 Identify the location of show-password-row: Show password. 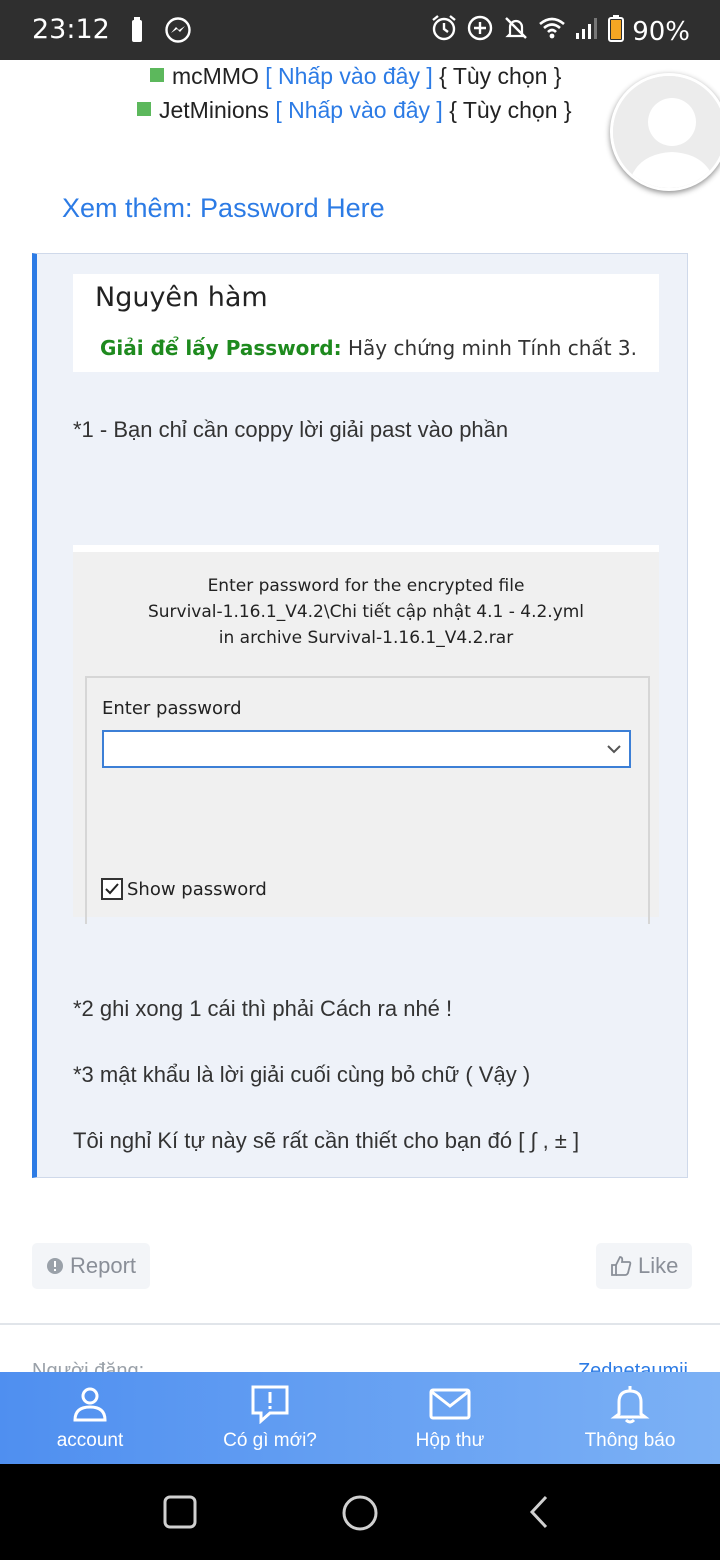
(184, 889).